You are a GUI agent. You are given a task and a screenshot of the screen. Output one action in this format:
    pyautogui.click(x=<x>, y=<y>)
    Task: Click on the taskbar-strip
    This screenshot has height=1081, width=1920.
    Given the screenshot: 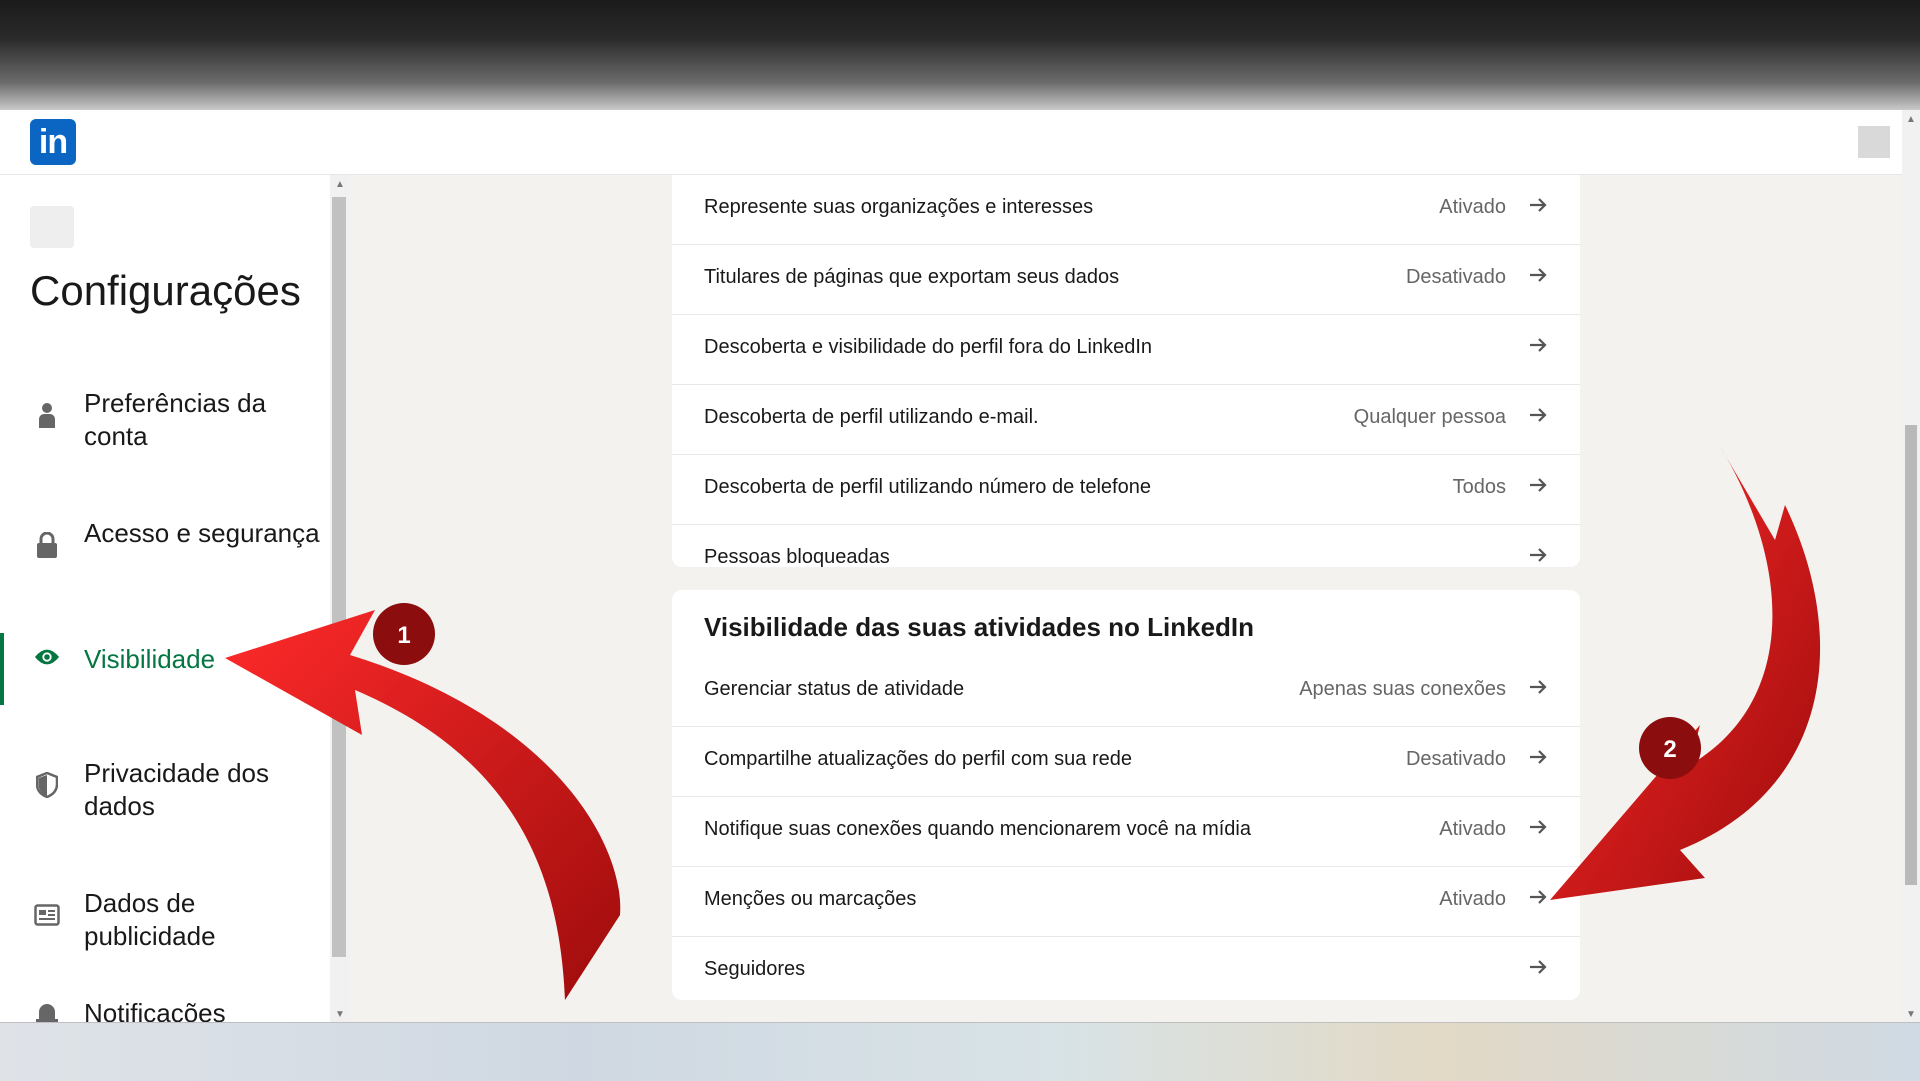 What is the action you would take?
    pyautogui.click(x=960, y=1051)
    